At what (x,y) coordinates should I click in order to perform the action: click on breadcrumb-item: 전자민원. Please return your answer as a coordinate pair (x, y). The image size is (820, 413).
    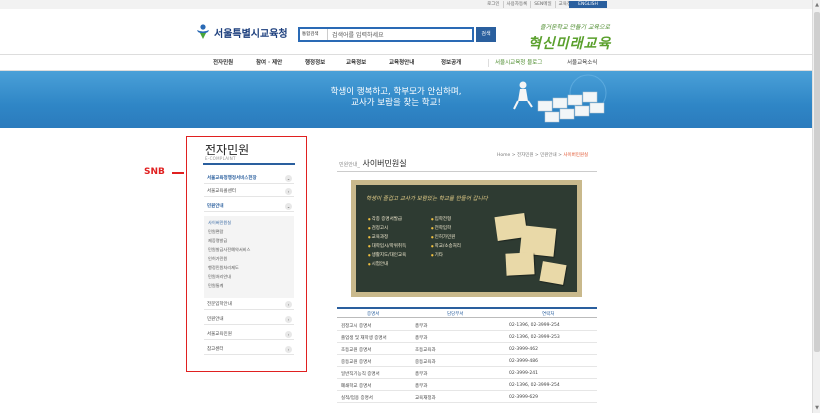
    Looking at the image, I should click on (525, 155).